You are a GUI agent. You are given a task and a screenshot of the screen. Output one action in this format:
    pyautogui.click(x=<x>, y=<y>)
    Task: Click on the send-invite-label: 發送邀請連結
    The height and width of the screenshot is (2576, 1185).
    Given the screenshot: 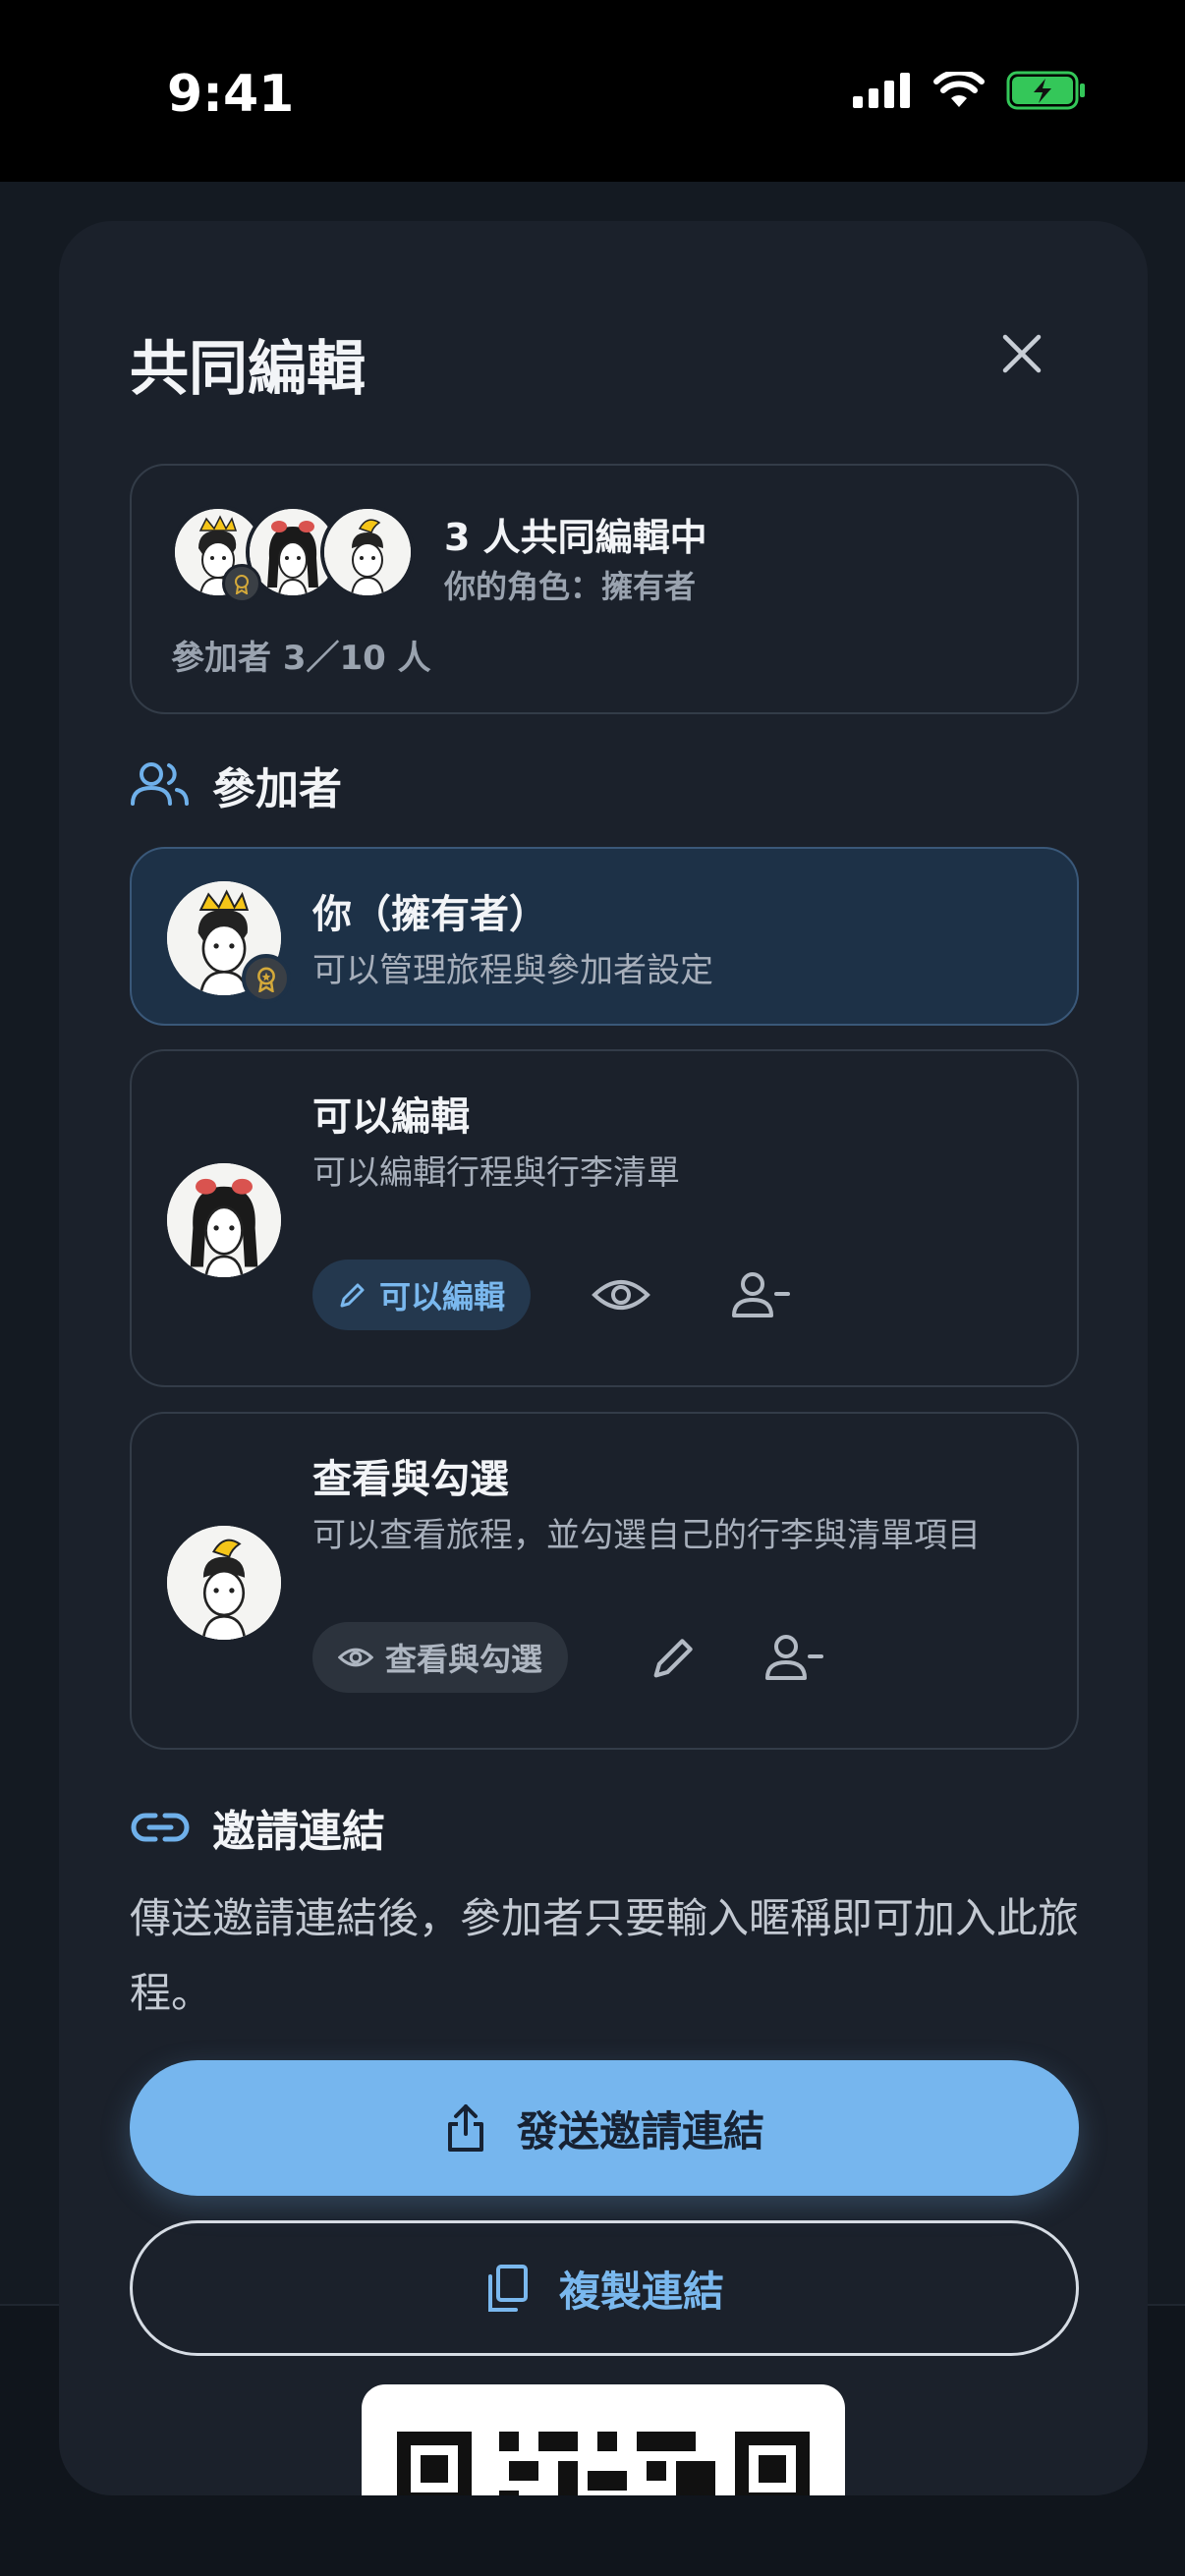 What is the action you would take?
    pyautogui.click(x=640, y=2131)
    